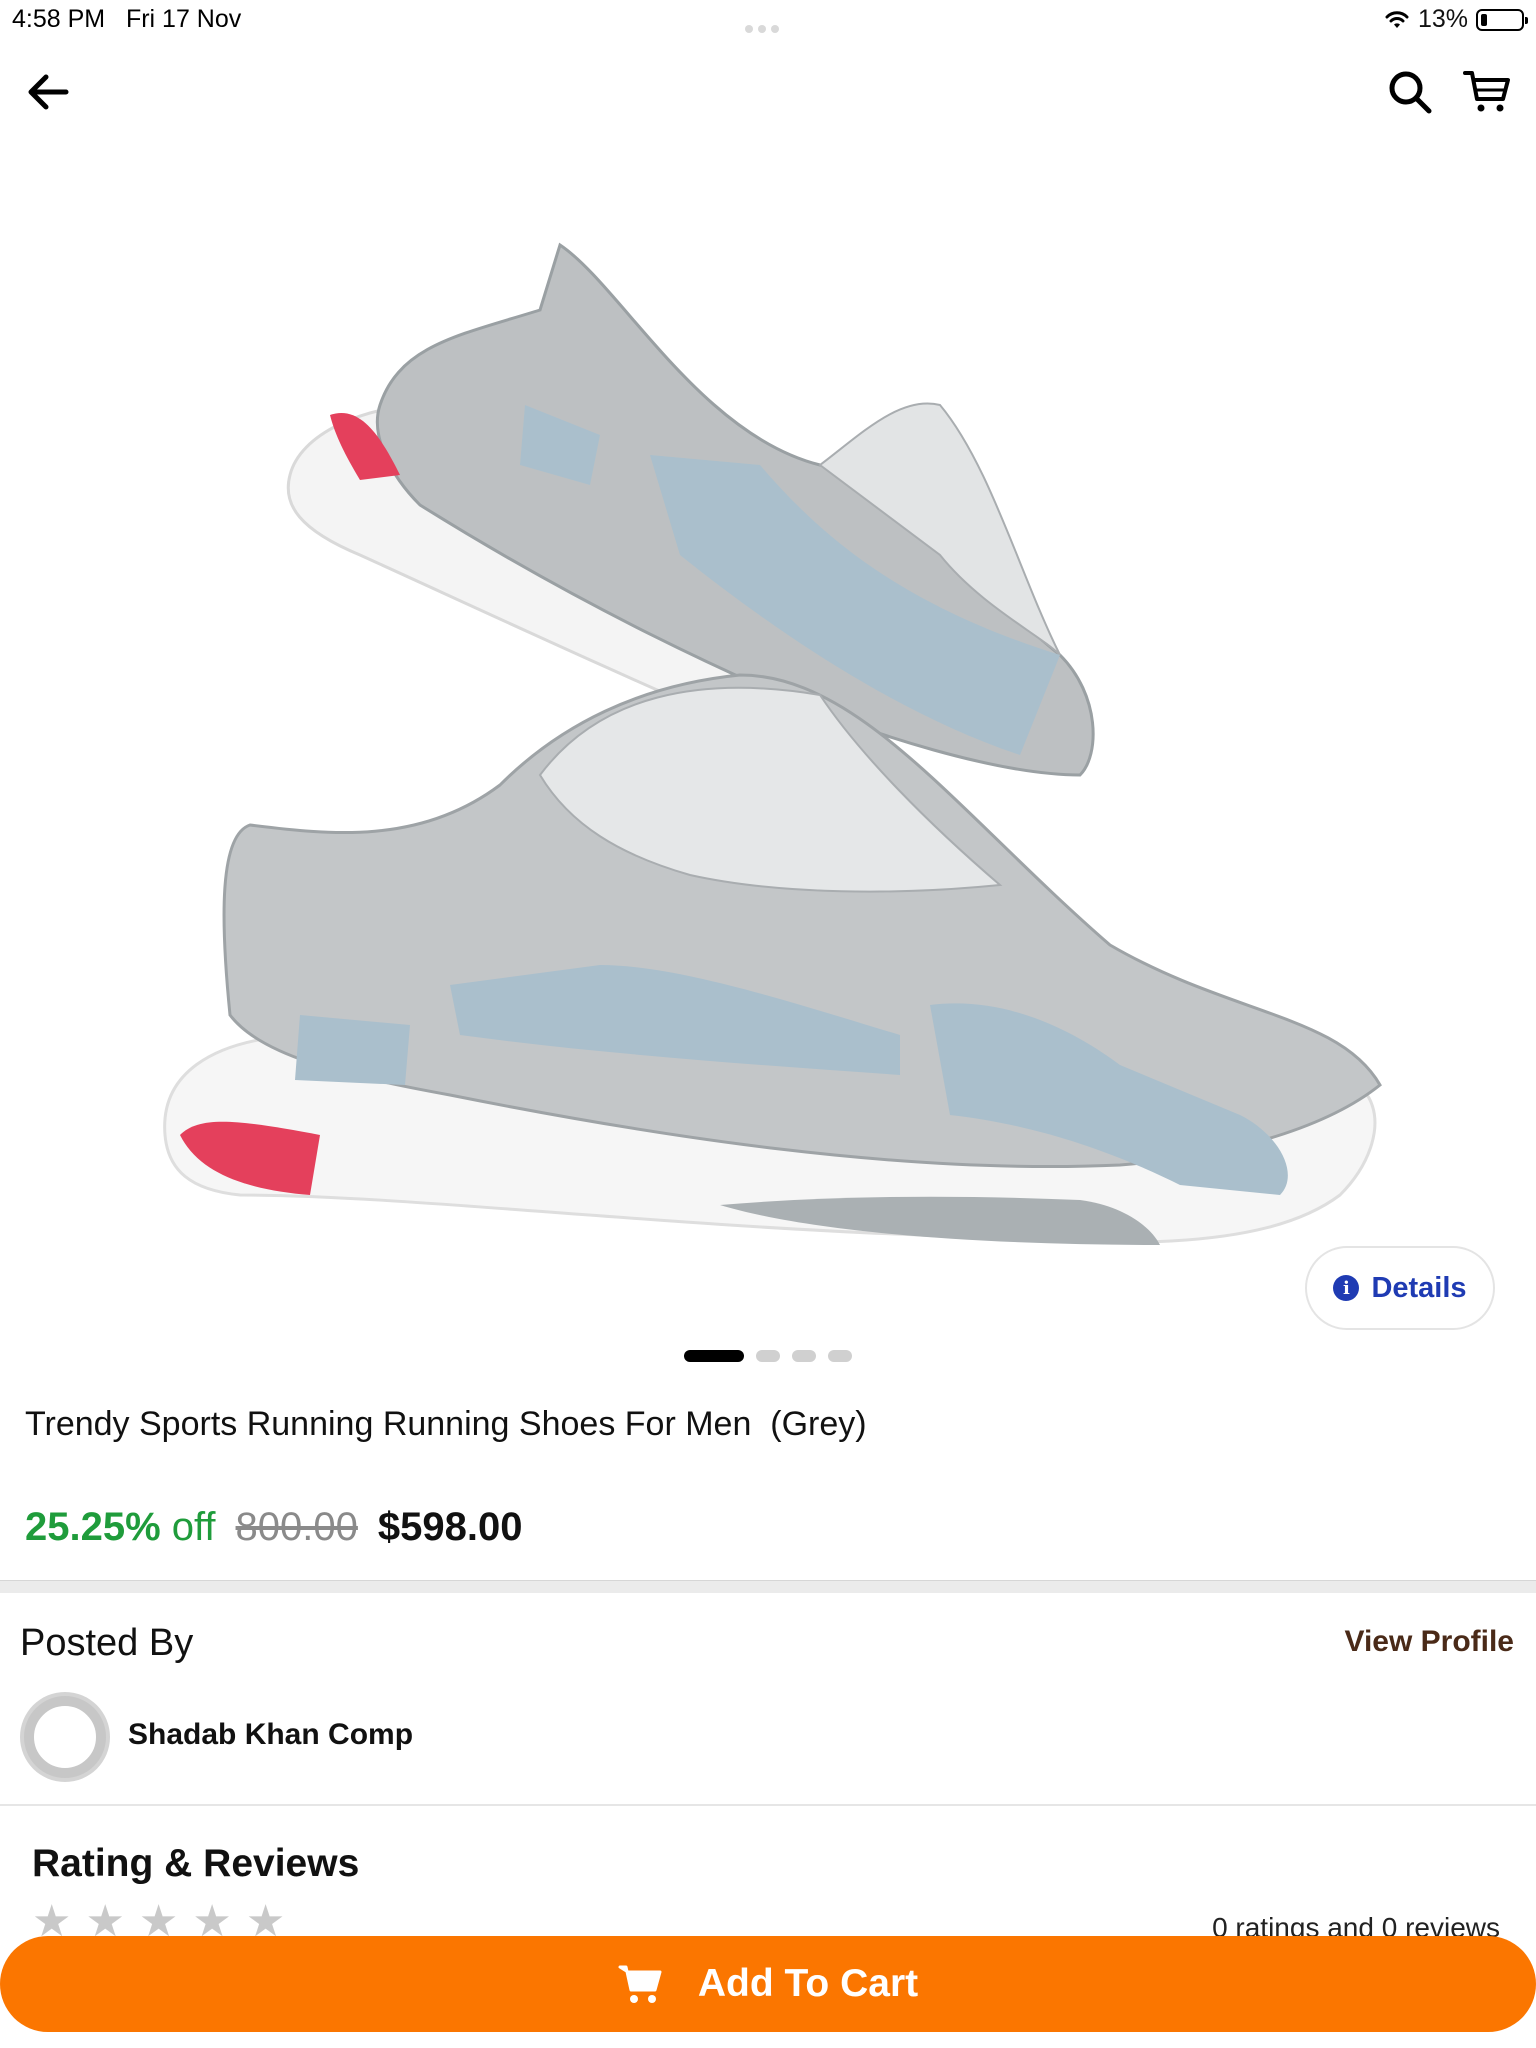 The width and height of the screenshot is (1536, 2048). I want to click on status-bar: 4:58 PM Fri 17 Nov 13%, so click(768, 20).